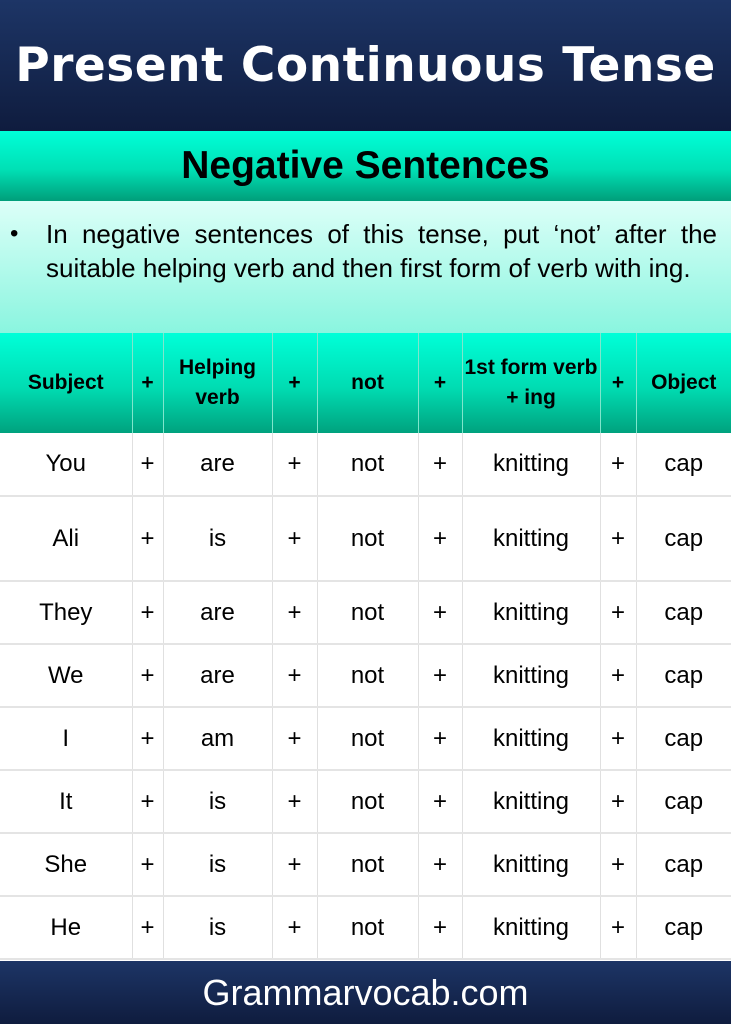 This screenshot has height=1024, width=731. I want to click on table-cell: am, so click(218, 739).